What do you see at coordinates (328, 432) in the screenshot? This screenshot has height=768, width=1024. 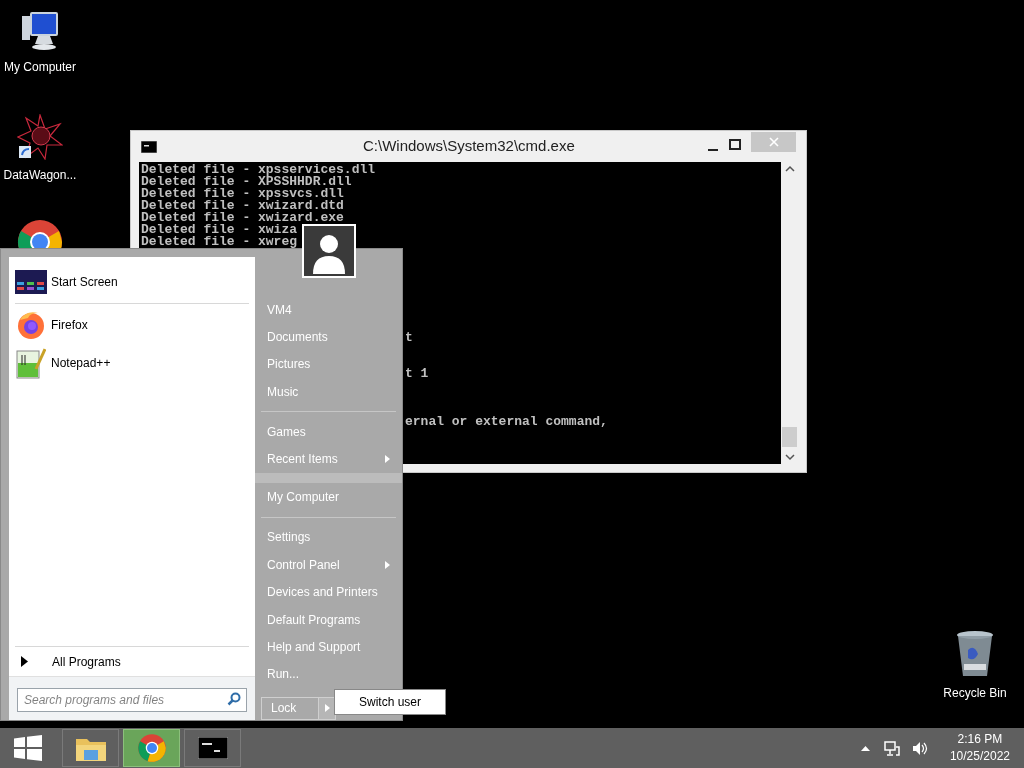 I see `menu-item: Games` at bounding box center [328, 432].